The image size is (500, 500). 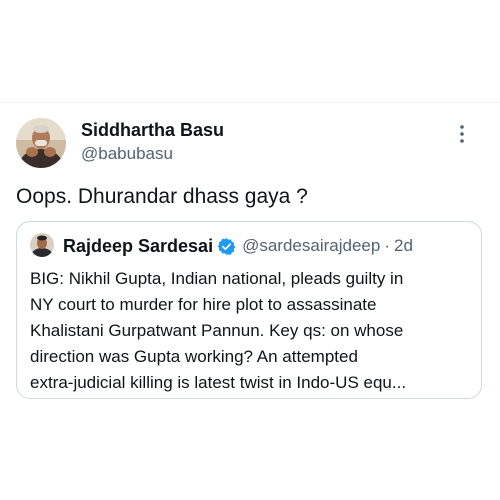 What do you see at coordinates (162, 196) in the screenshot?
I see `tweet-text: Oops. Dhurandar dhass gaya ?` at bounding box center [162, 196].